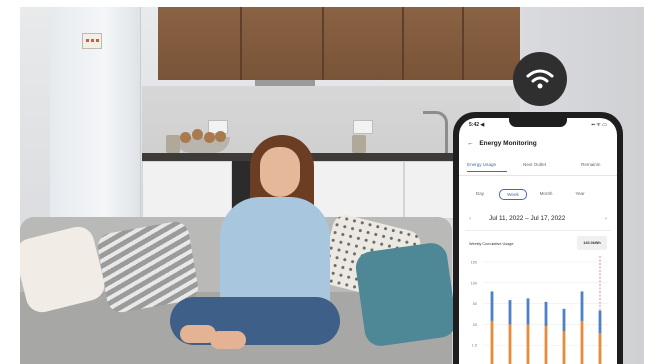 This screenshot has height=364, width=659. What do you see at coordinates (474, 283) in the screenshot?
I see `y-tick-label: 100` at bounding box center [474, 283].